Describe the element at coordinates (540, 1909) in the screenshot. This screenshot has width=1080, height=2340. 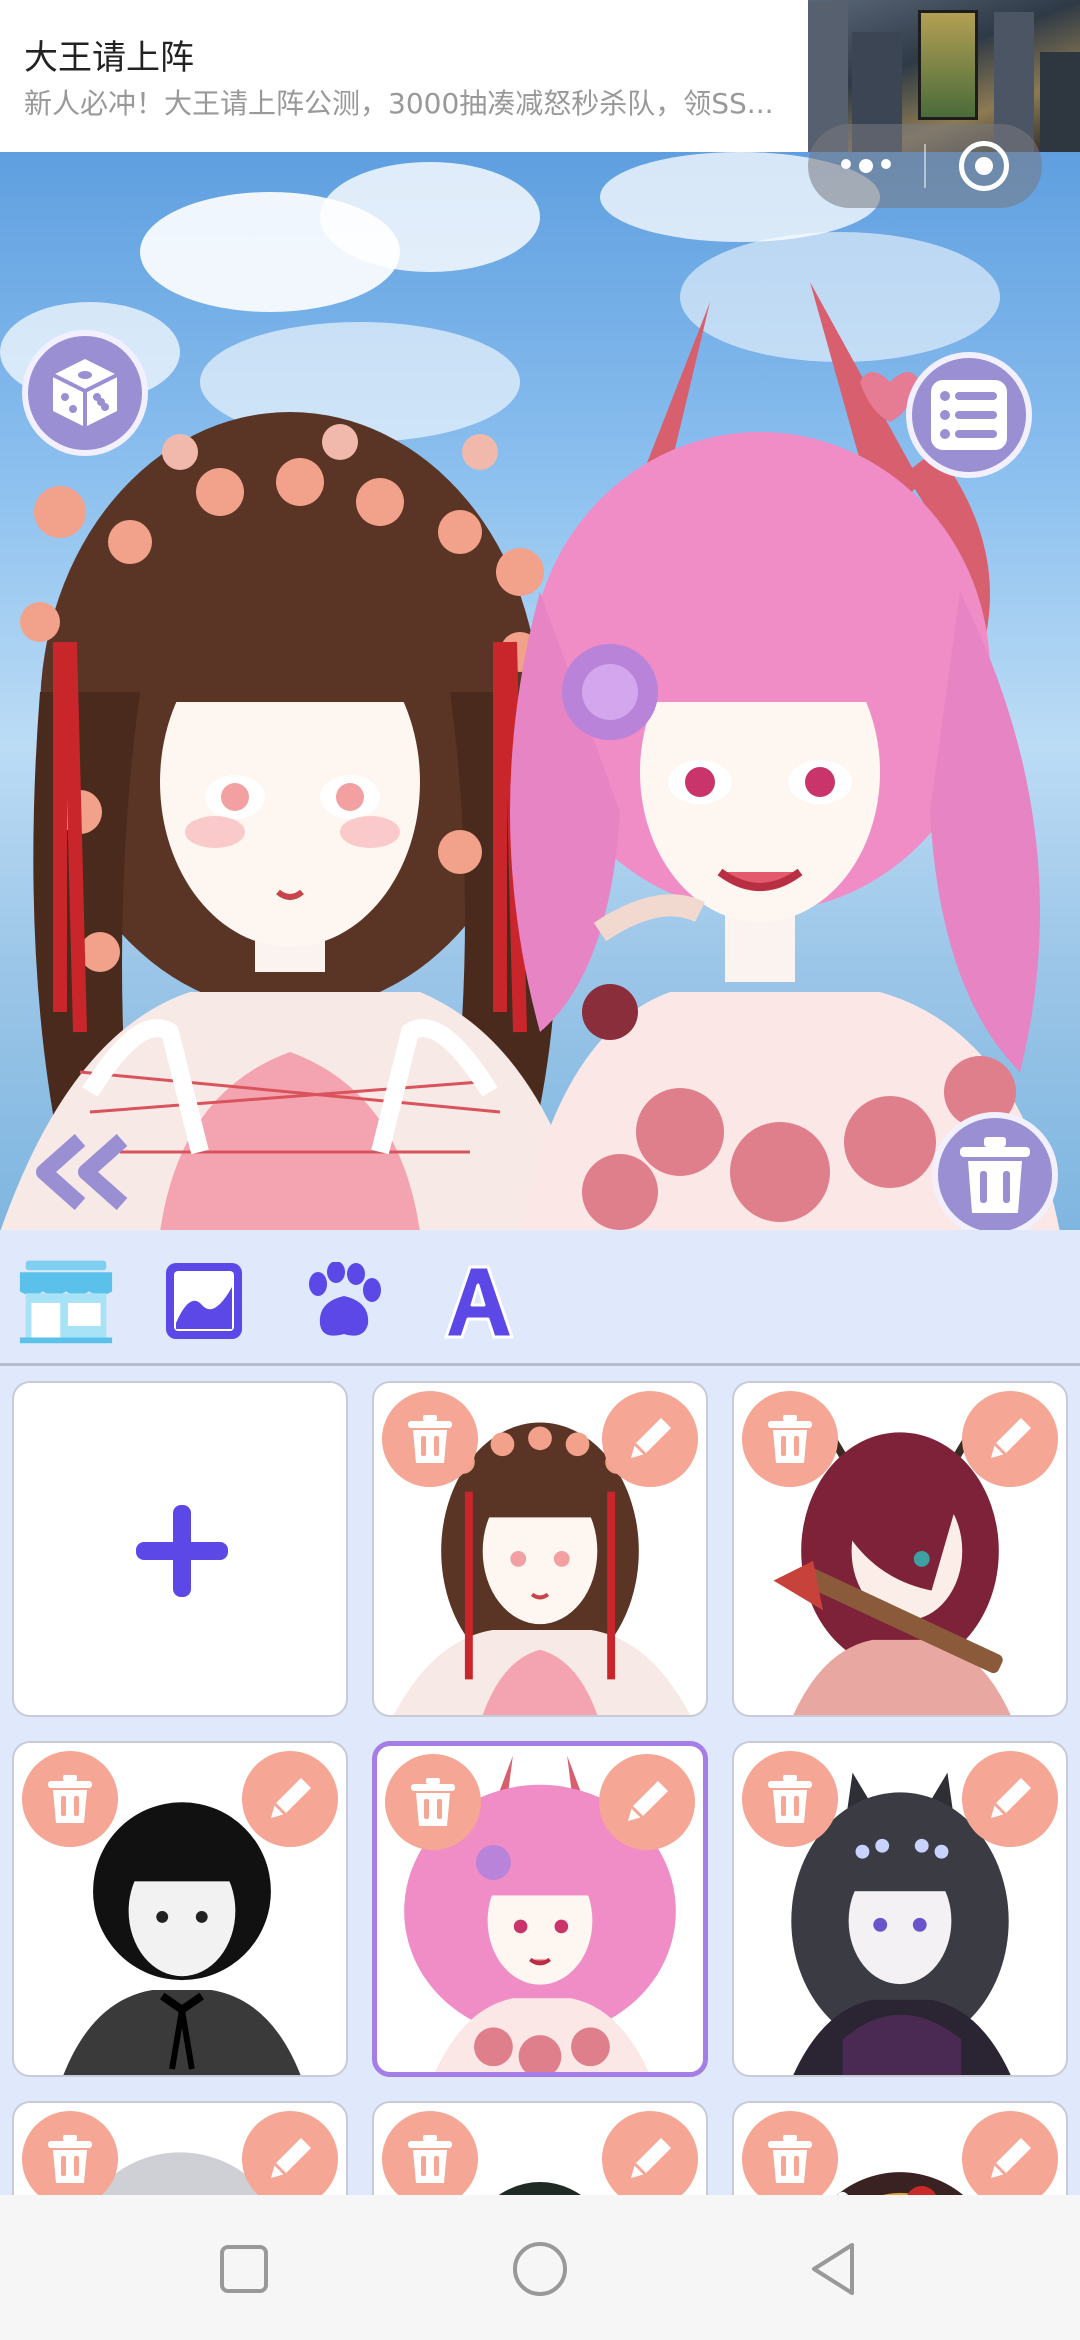
I see `avatar-card-pink-horned-girl` at that location.